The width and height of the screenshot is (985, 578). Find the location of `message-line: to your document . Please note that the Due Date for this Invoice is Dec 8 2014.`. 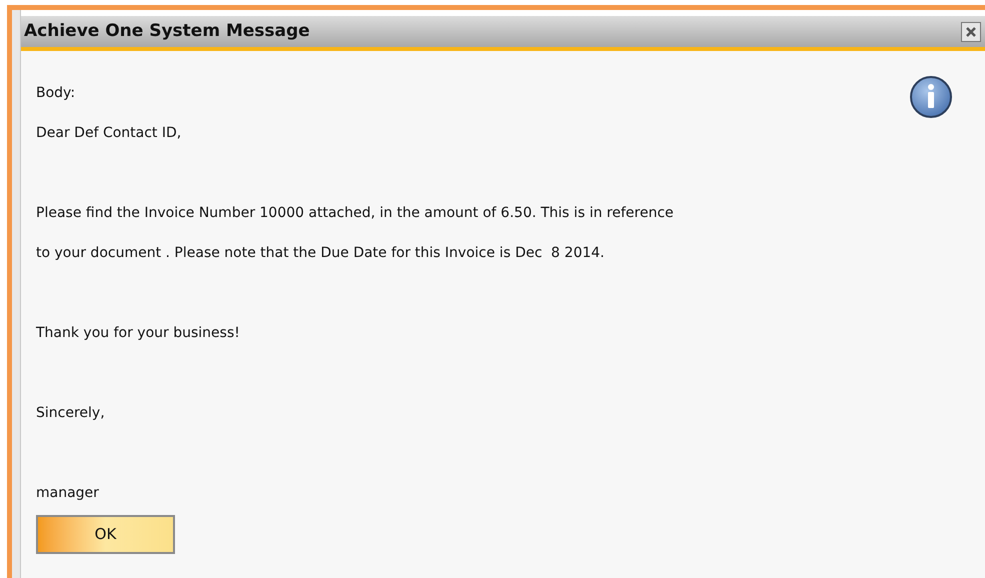

message-line: to your document . Please note that the Due Date for this Invoice is Dec 8 2014. is located at coordinates (320, 253).